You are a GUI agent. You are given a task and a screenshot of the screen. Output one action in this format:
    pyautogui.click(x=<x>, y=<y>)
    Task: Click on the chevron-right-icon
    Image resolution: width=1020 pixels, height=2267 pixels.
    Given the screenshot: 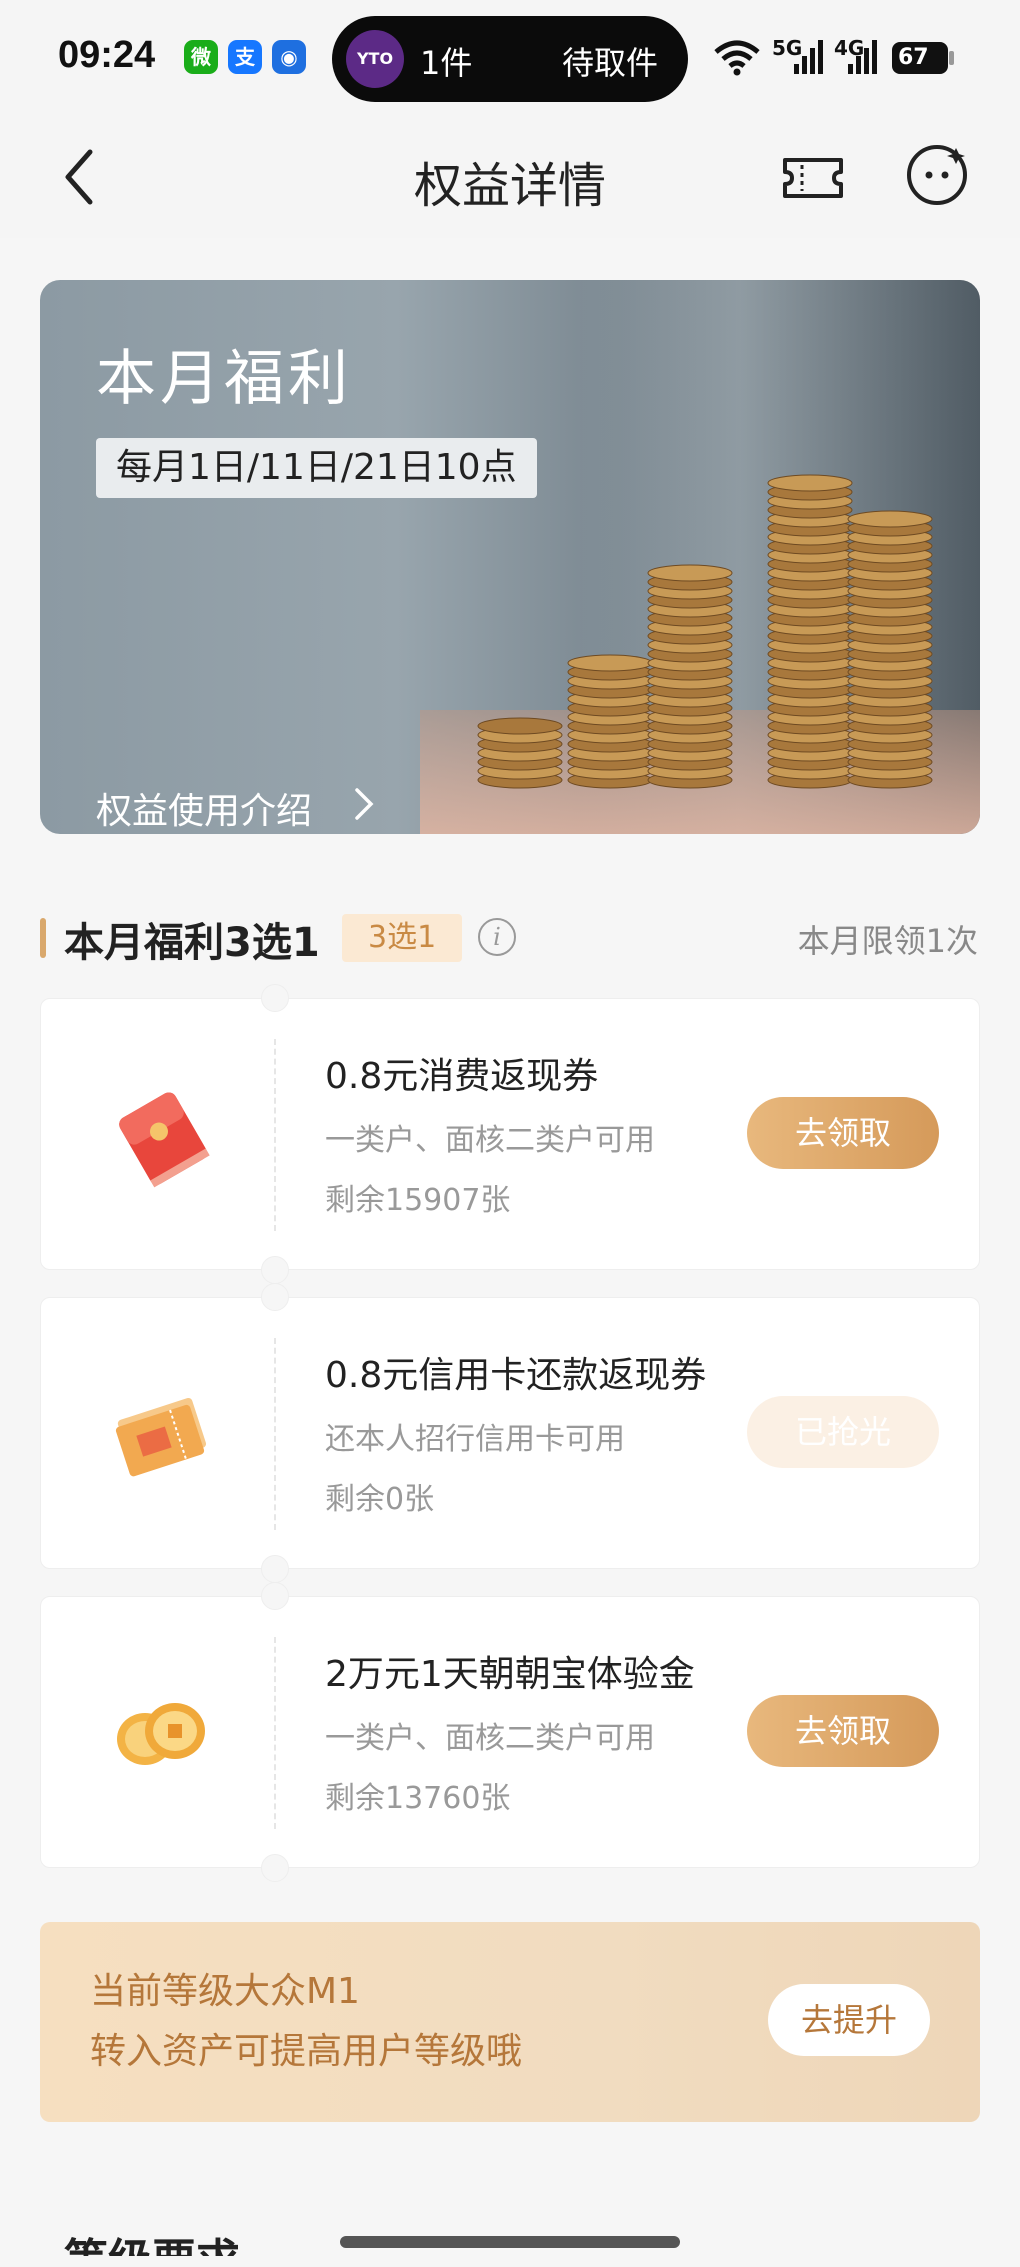 What is the action you would take?
    pyautogui.click(x=364, y=804)
    